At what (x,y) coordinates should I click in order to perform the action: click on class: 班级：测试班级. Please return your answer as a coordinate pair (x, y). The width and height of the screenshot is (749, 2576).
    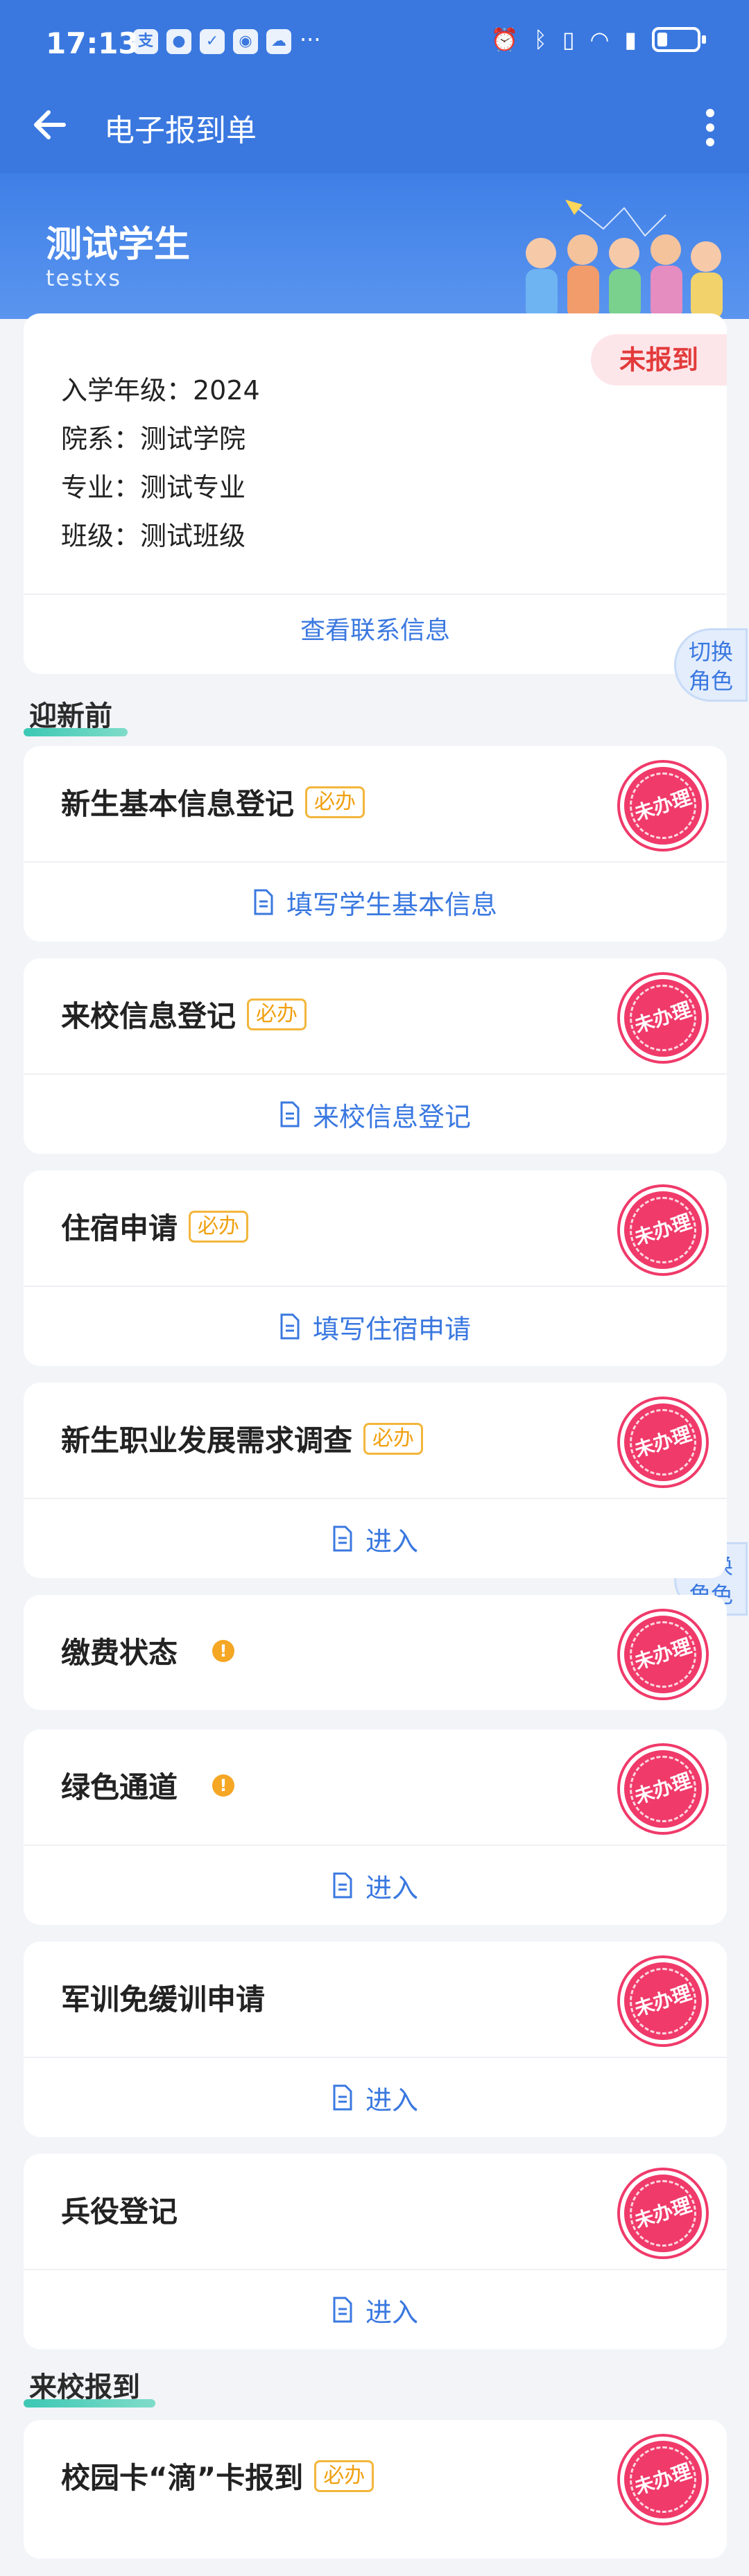
    Looking at the image, I should click on (153, 536).